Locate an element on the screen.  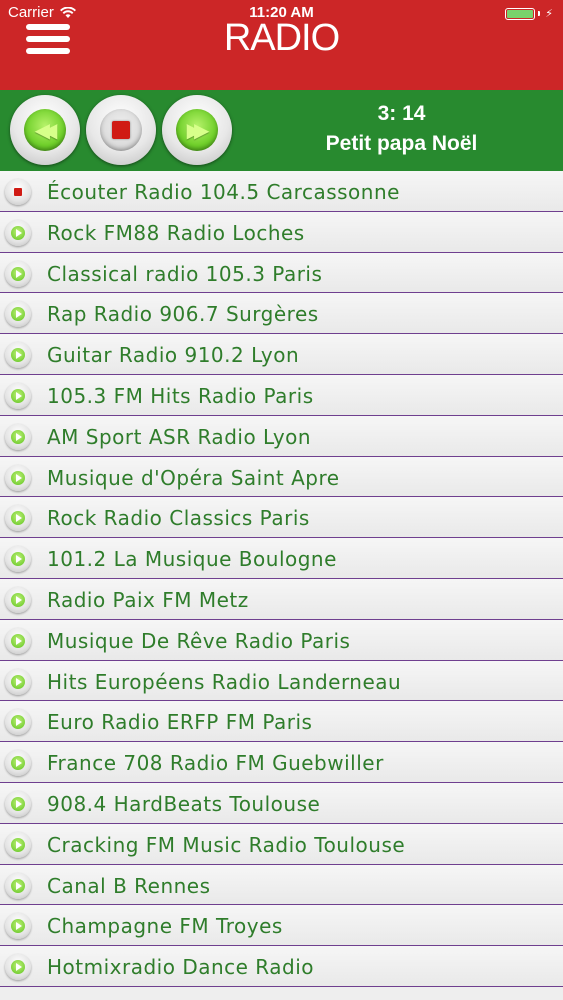
station-row: Hits Européens Radio Landerneau is located at coordinates (281, 681).